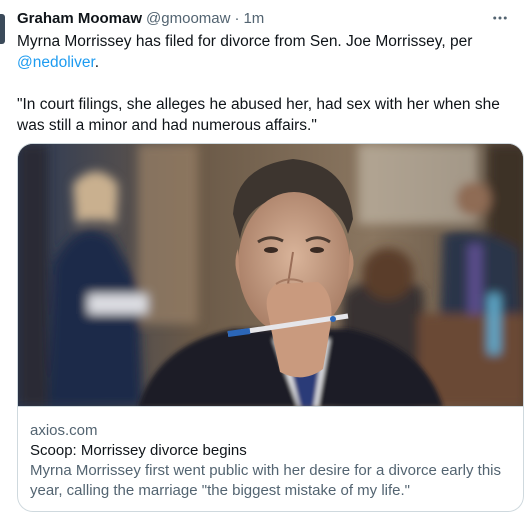 The width and height of the screenshot is (528, 514). Describe the element at coordinates (188, 18) in the screenshot. I see `author-handle: @gmoomaw` at that location.